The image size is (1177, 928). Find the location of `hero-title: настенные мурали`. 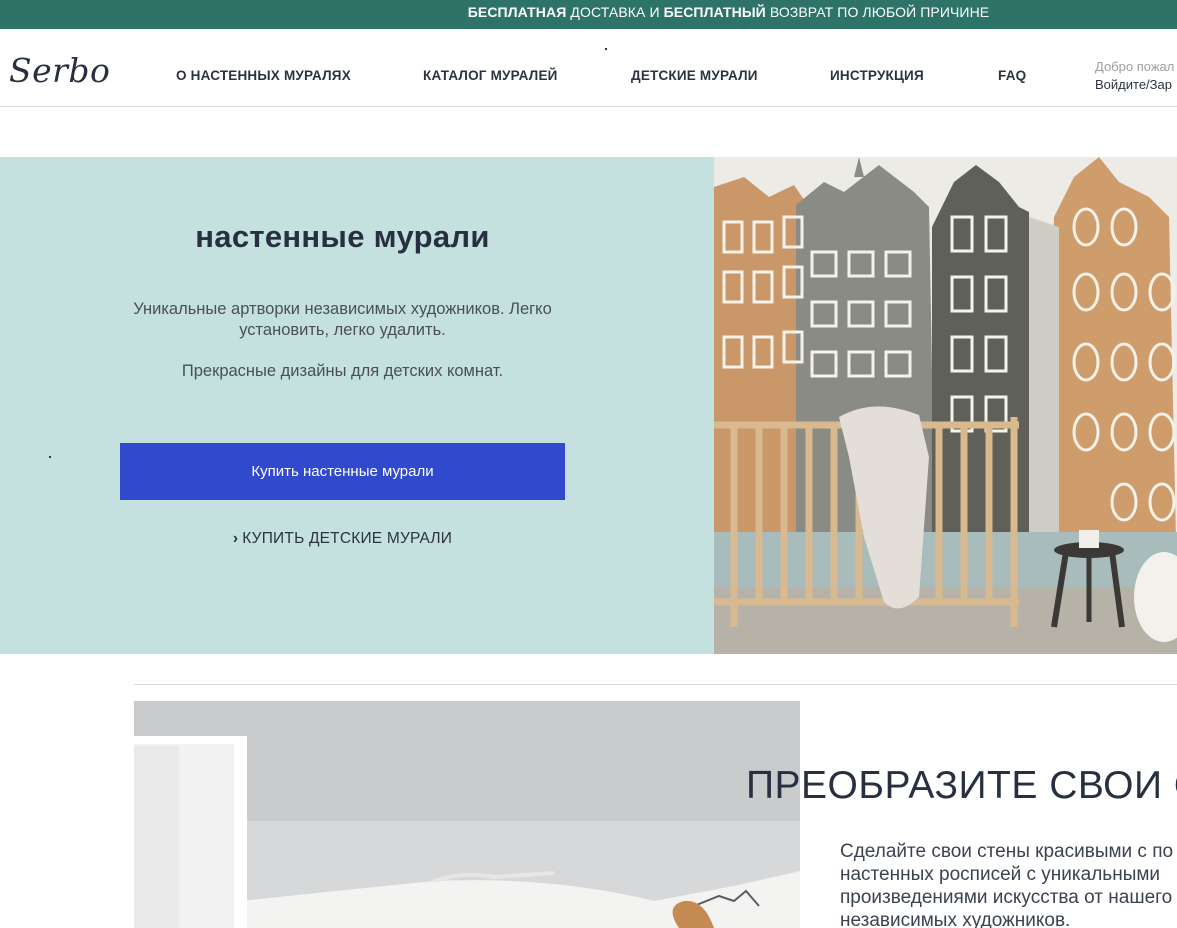

hero-title: настенные мурали is located at coordinates (342, 236).